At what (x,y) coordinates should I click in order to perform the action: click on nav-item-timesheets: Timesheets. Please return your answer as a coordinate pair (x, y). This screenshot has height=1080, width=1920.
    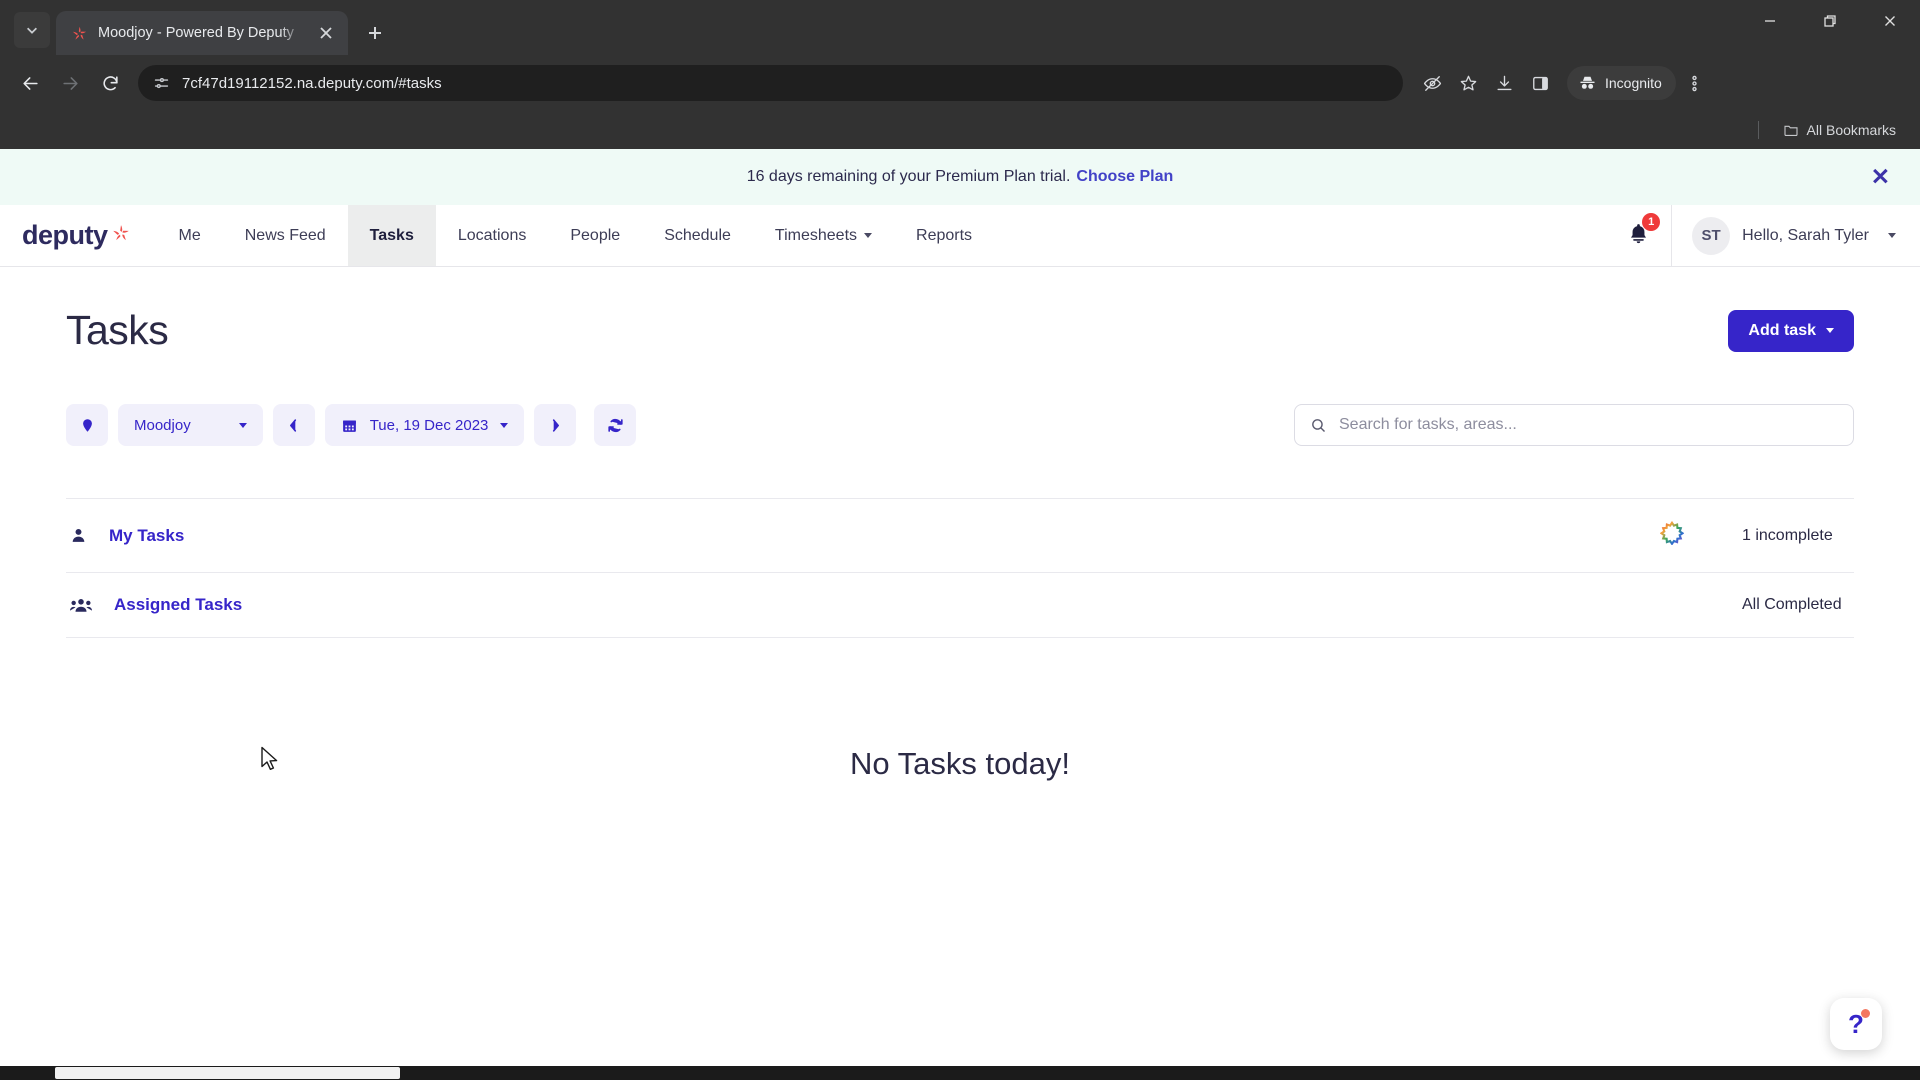
    Looking at the image, I should click on (823, 235).